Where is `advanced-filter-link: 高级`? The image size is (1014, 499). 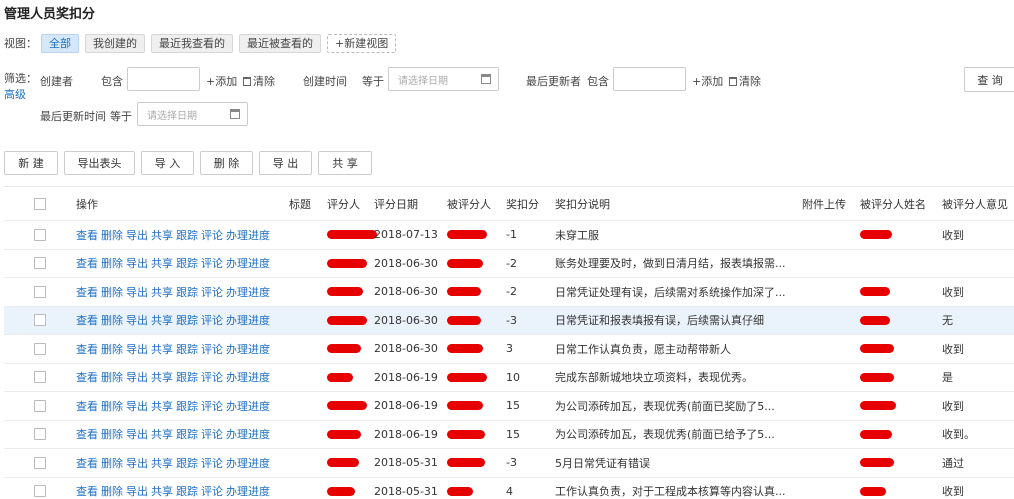 advanced-filter-link: 高级 is located at coordinates (15, 94).